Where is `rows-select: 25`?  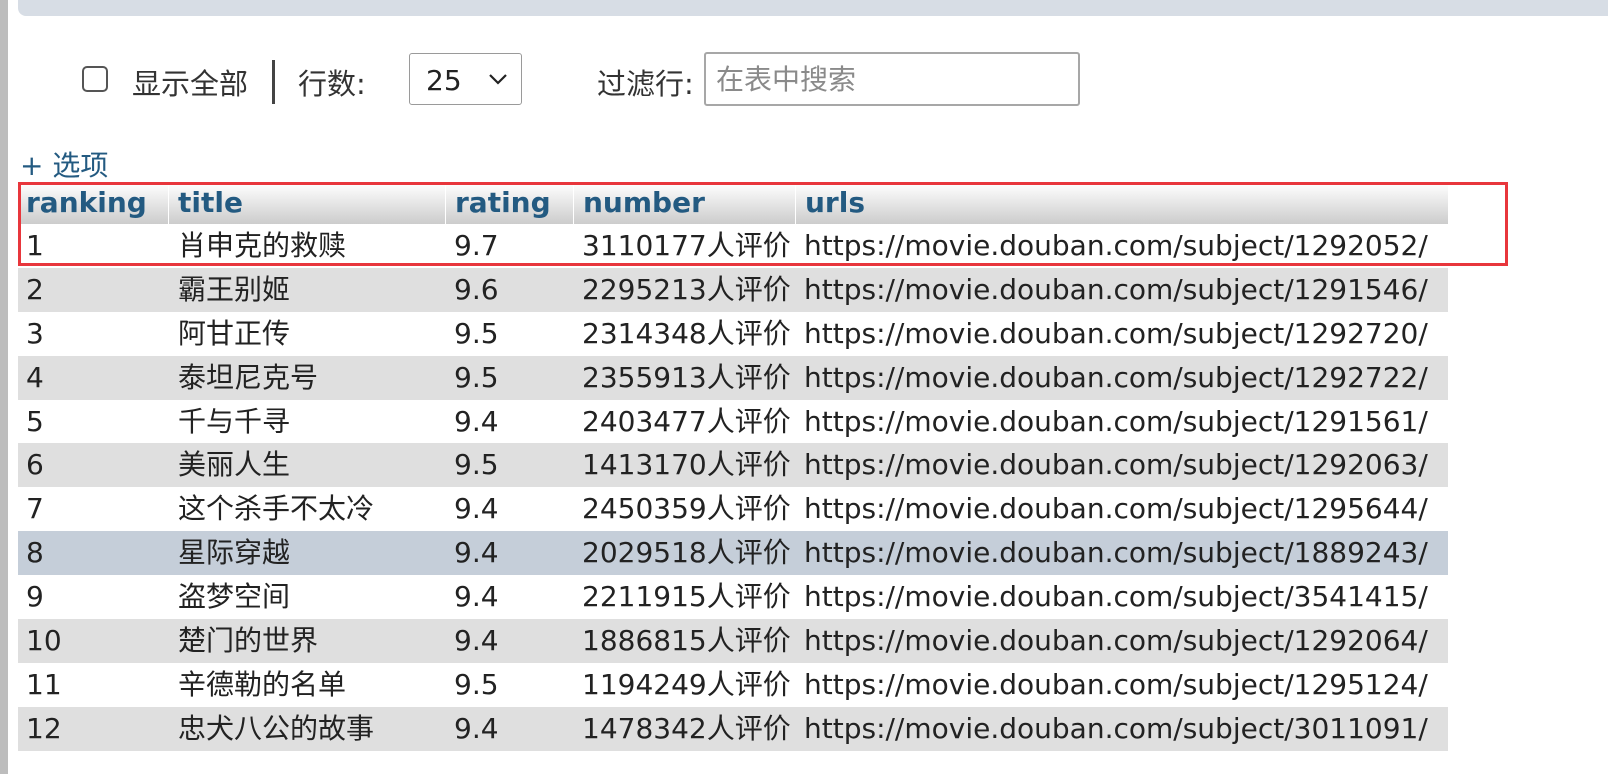
rows-select: 25 is located at coordinates (465, 79).